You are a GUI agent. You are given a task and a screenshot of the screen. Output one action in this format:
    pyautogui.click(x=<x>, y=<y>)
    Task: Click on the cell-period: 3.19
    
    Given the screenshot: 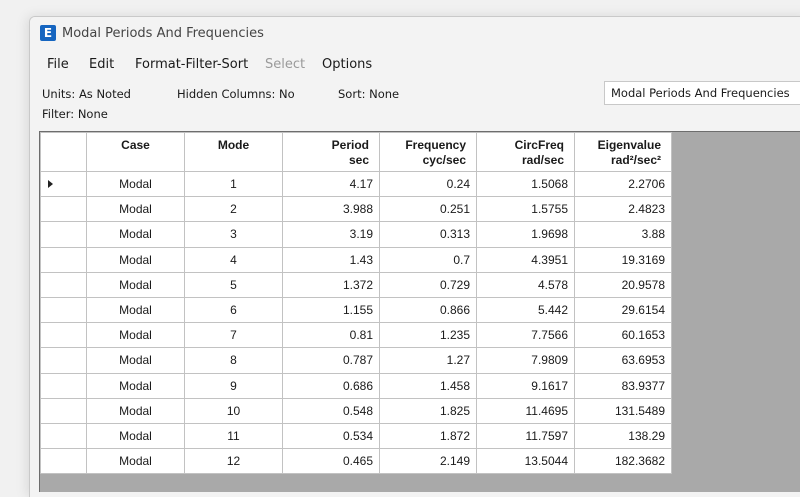 What is the action you would take?
    pyautogui.click(x=331, y=234)
    